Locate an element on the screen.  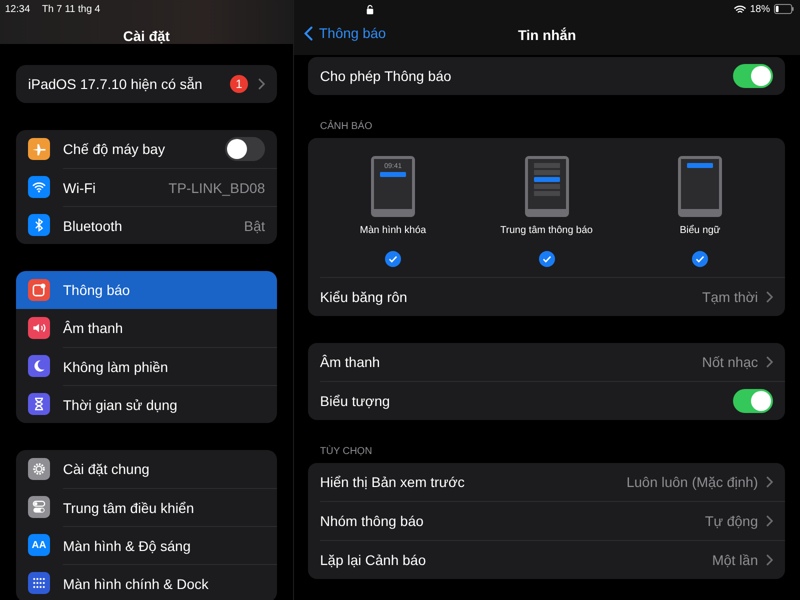
sidebar-item: Trung tâm điều khiển is located at coordinates (146, 507).